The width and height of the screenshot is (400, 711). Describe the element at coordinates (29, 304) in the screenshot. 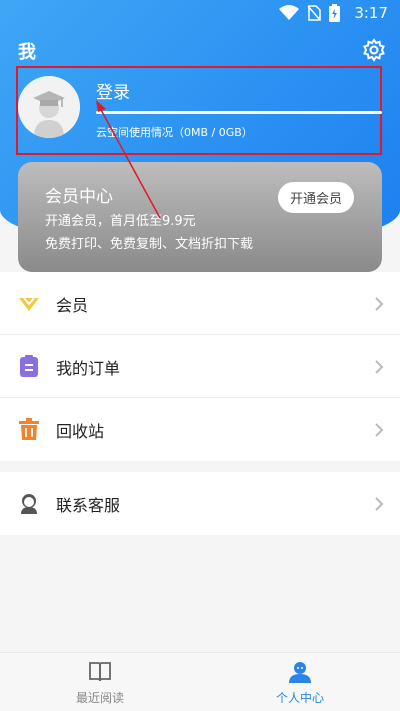

I see `vip-diamond-icon` at that location.